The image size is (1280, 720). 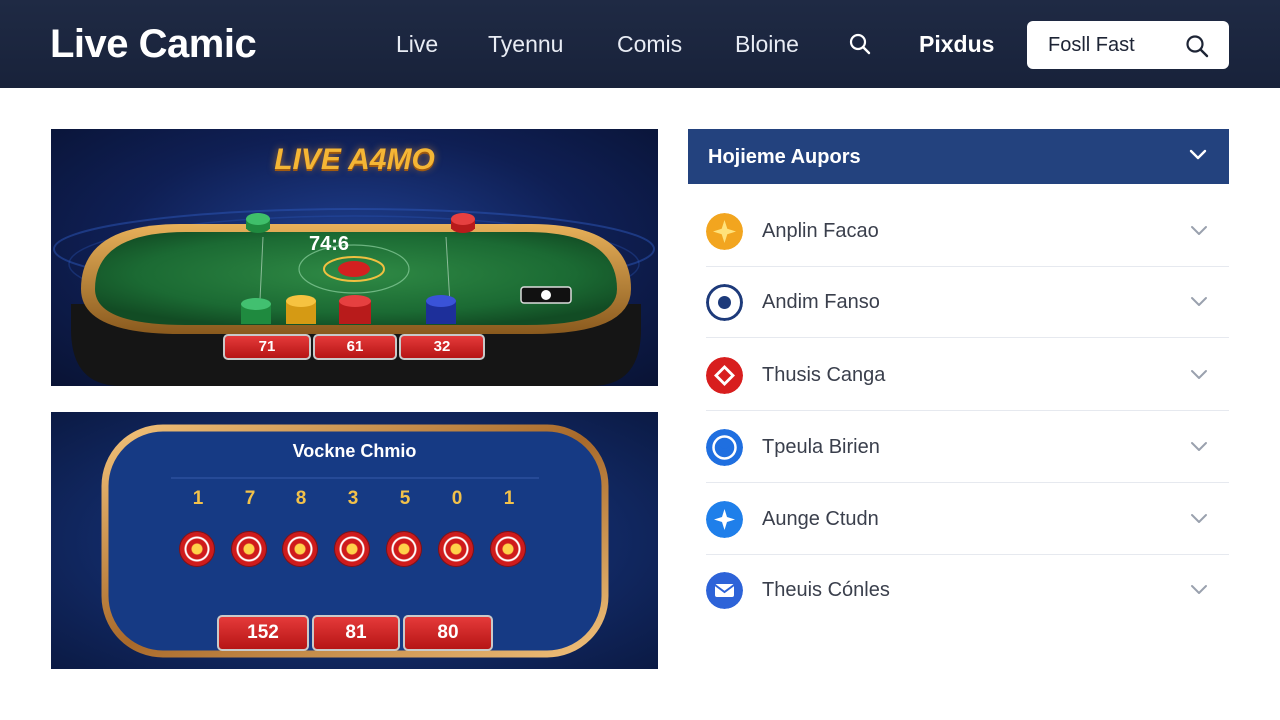 What do you see at coordinates (354, 451) in the screenshot?
I see `secondary-game-title: Vockne Chmio` at bounding box center [354, 451].